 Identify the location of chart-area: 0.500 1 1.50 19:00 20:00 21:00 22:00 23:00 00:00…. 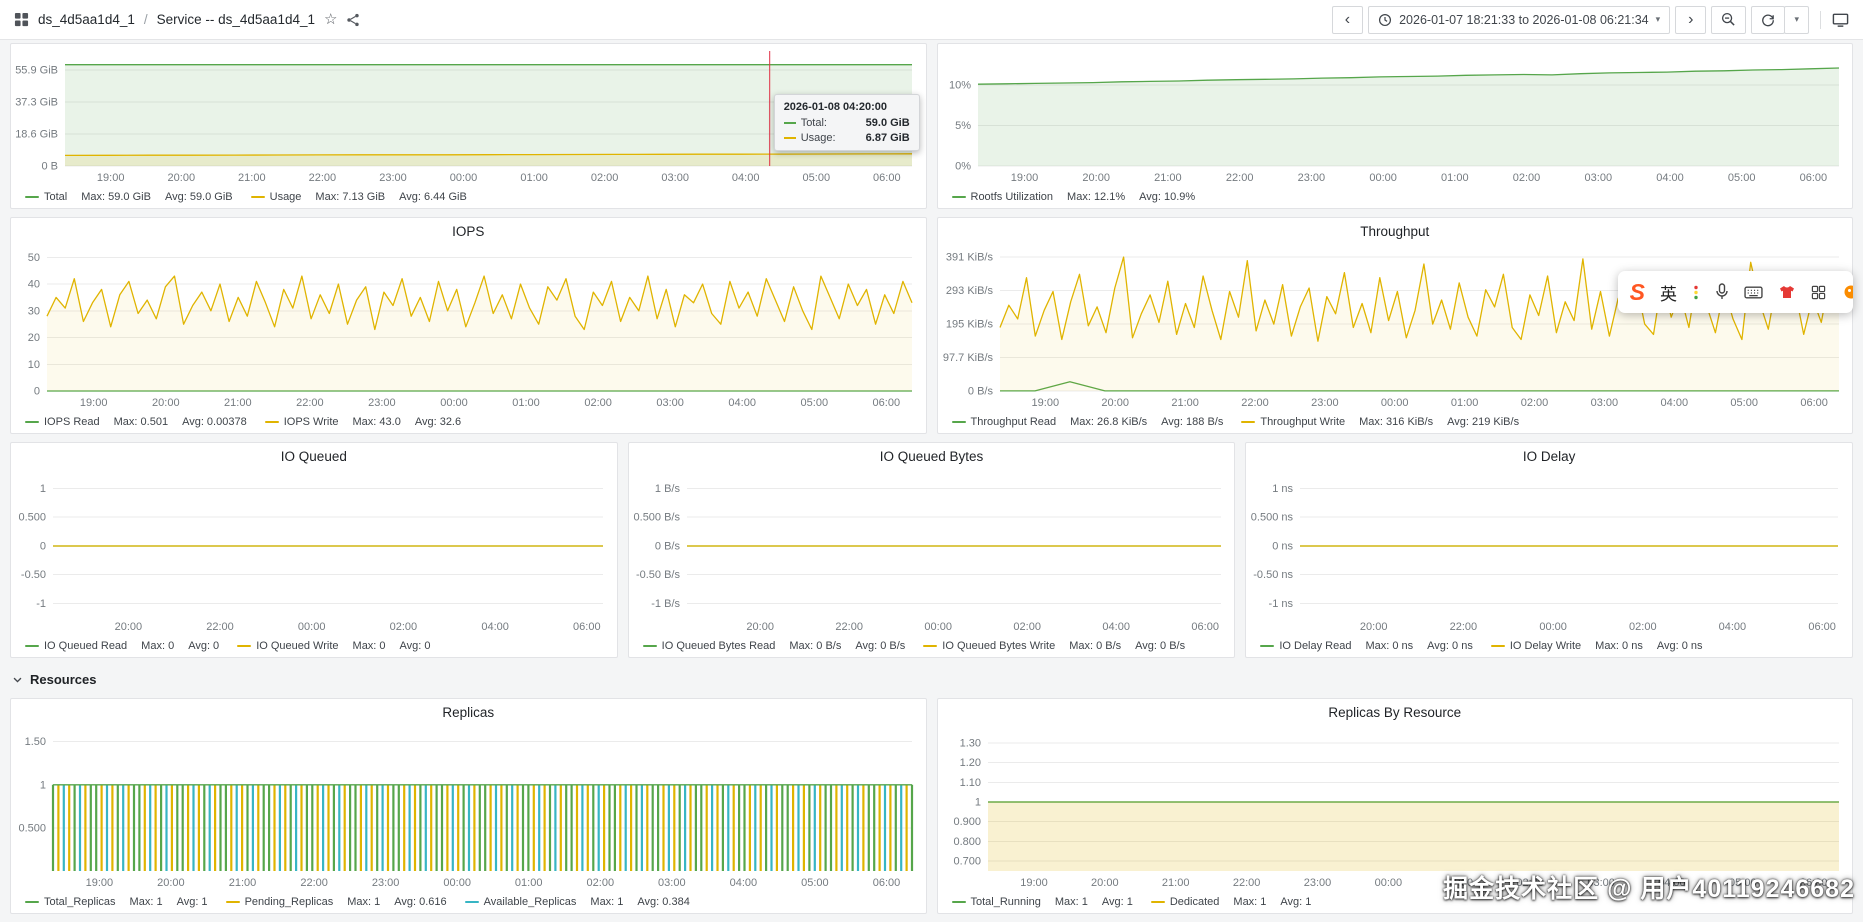
(468, 808).